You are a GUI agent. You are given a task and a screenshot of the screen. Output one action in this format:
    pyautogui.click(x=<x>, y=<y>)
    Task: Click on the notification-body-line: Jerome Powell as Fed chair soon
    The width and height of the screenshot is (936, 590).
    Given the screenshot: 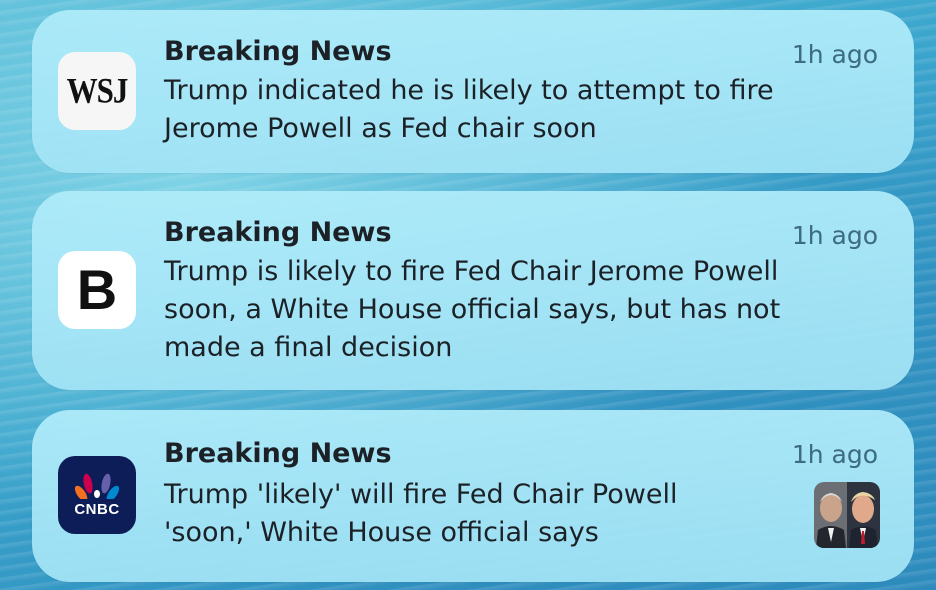 What is the action you would take?
    pyautogui.click(x=380, y=128)
    